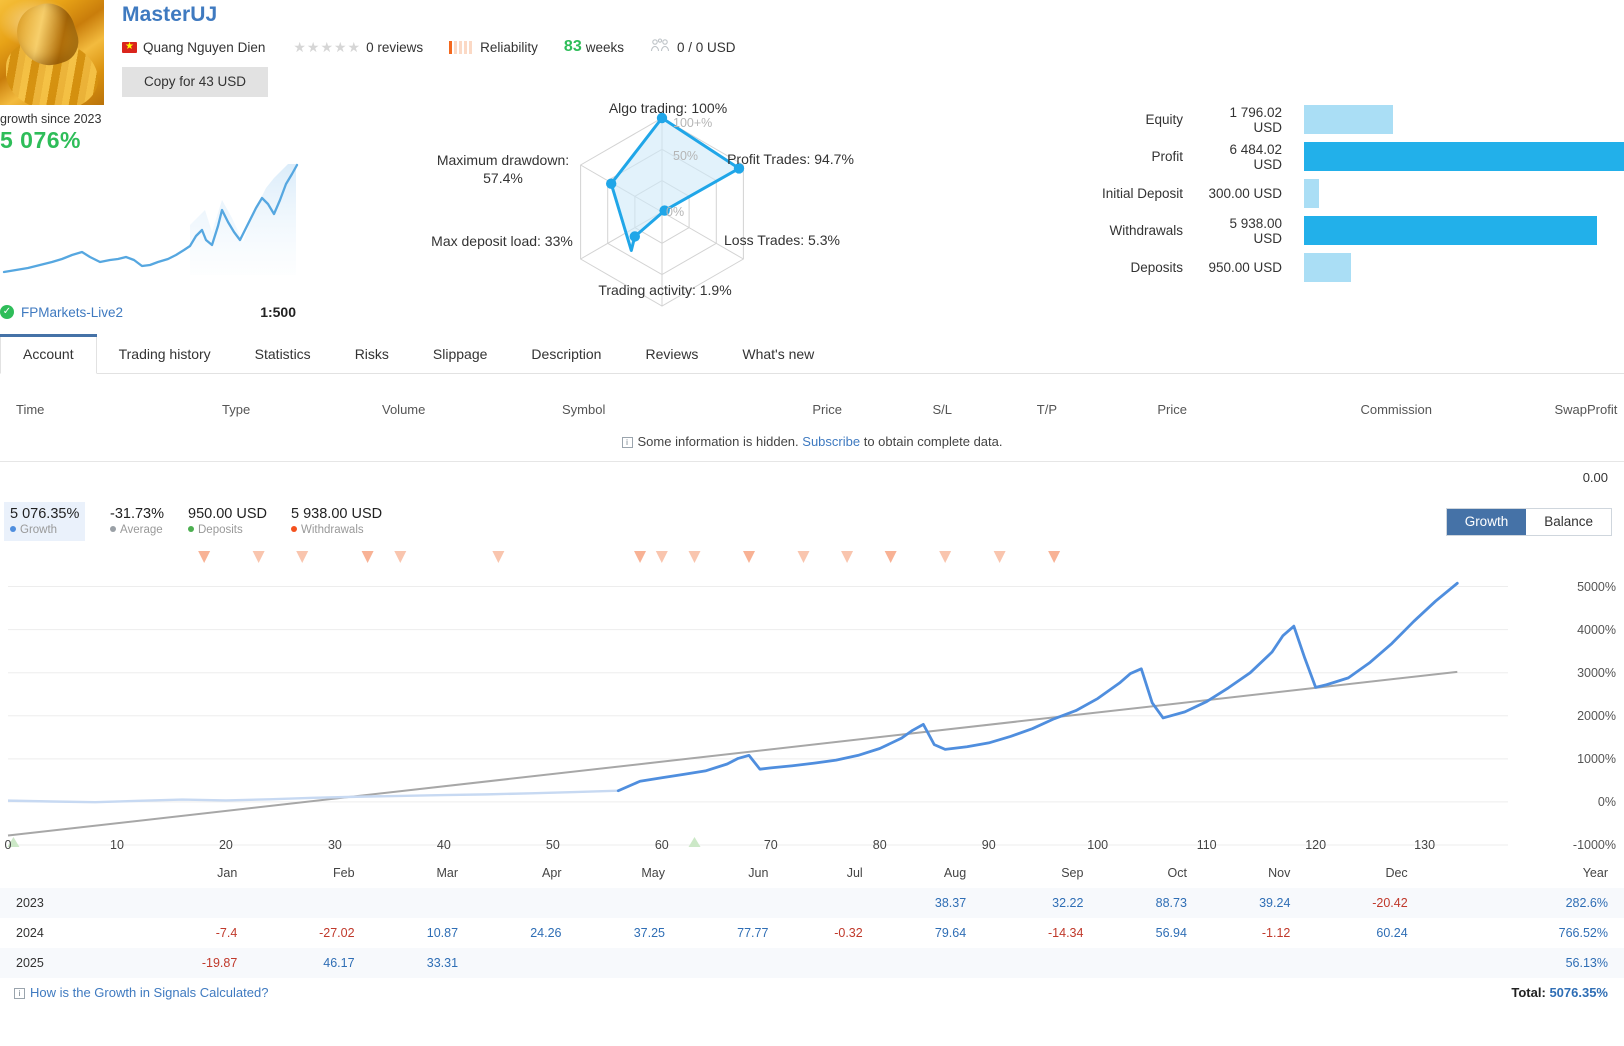 This screenshot has height=1046, width=1624. I want to click on column-price-close: Price, so click(1122, 409).